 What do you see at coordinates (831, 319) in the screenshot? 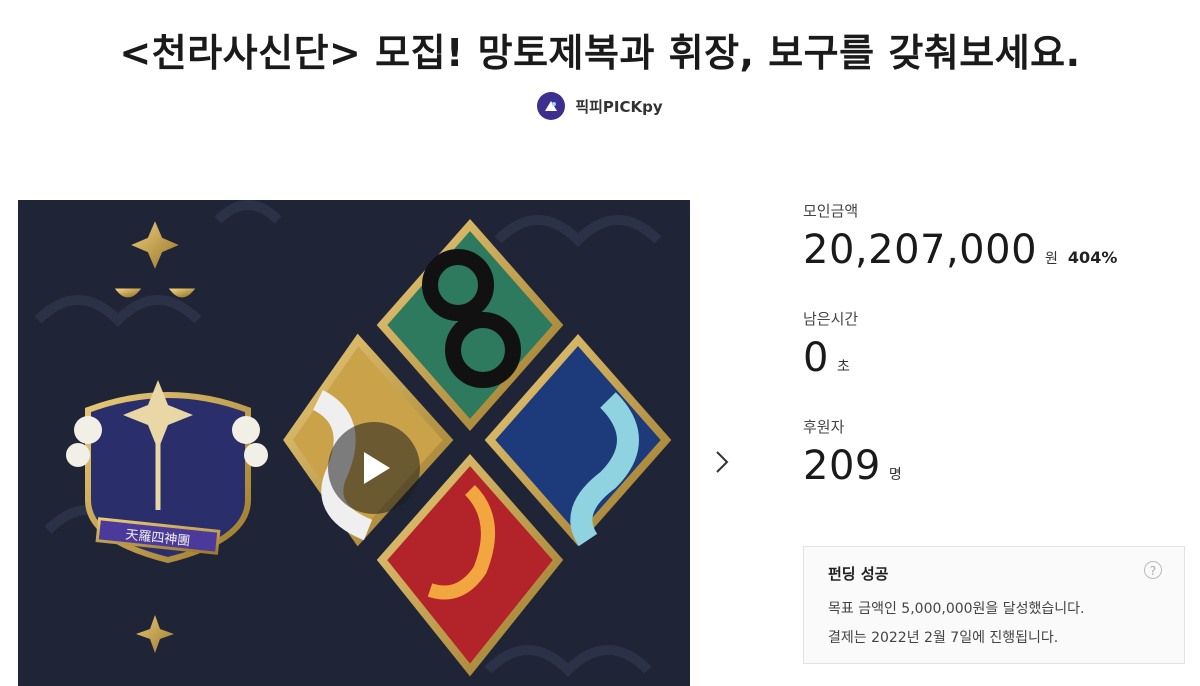
I see `time-label: 남은시간` at bounding box center [831, 319].